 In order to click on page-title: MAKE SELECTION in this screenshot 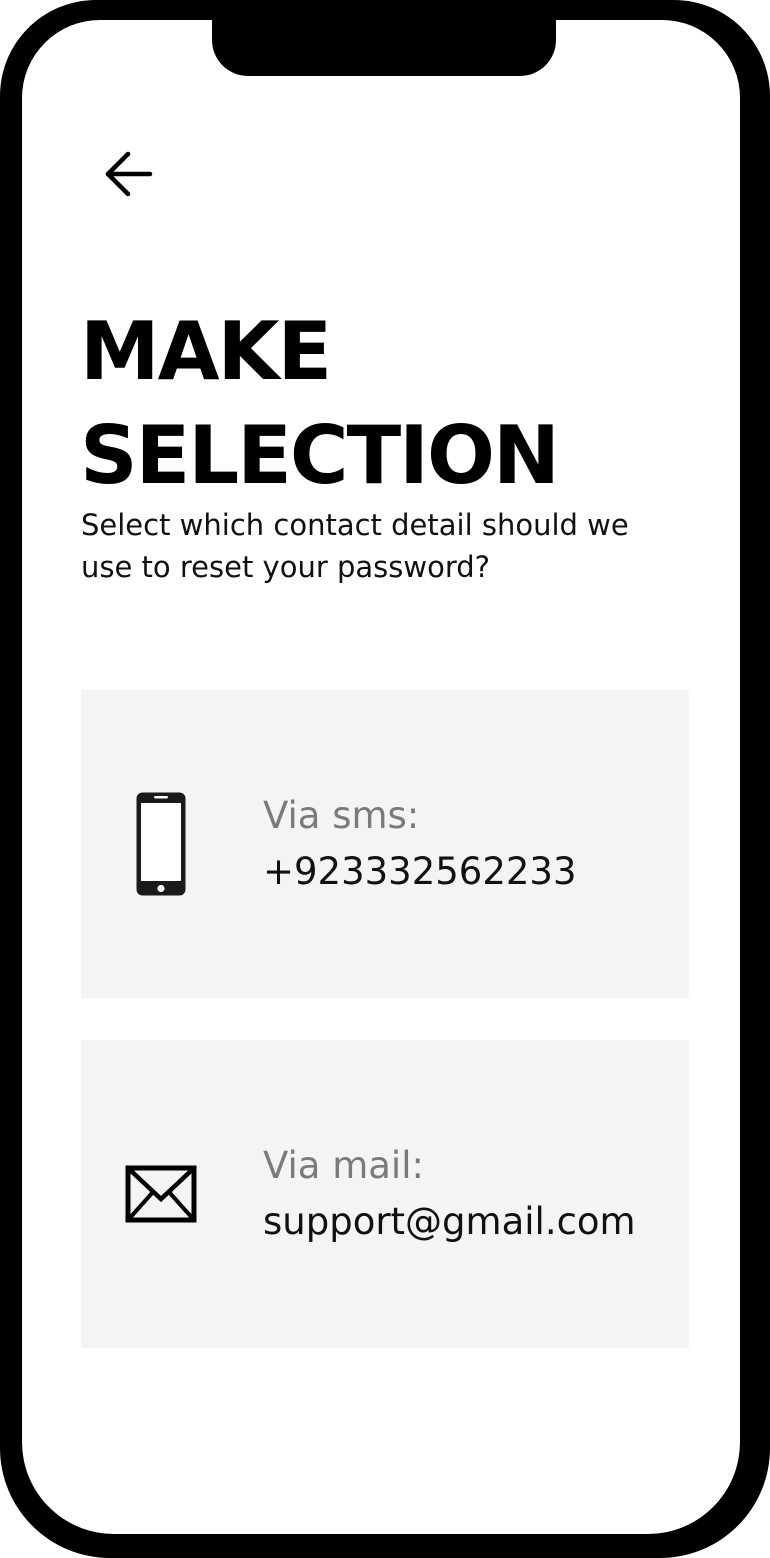, I will do `click(320, 404)`.